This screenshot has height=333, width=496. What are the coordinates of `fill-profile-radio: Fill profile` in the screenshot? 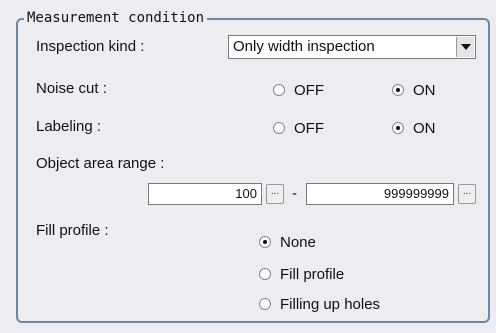 It's located at (301, 274).